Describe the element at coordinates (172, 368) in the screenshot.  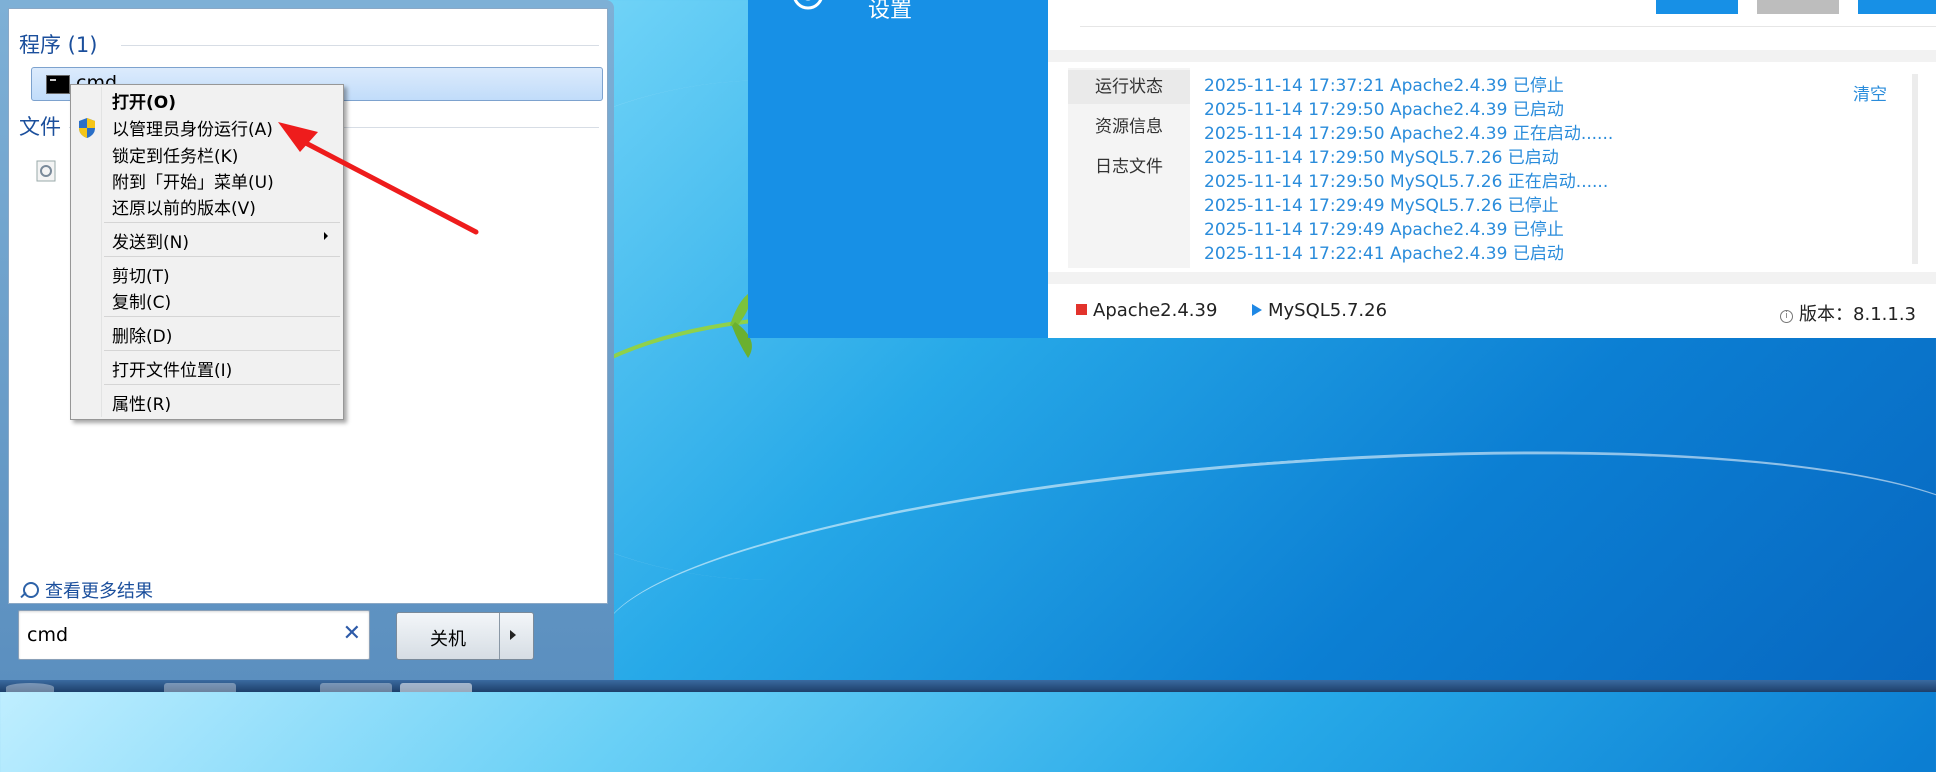
I see `menu-item-open-location: 打开文件位置(I)` at that location.